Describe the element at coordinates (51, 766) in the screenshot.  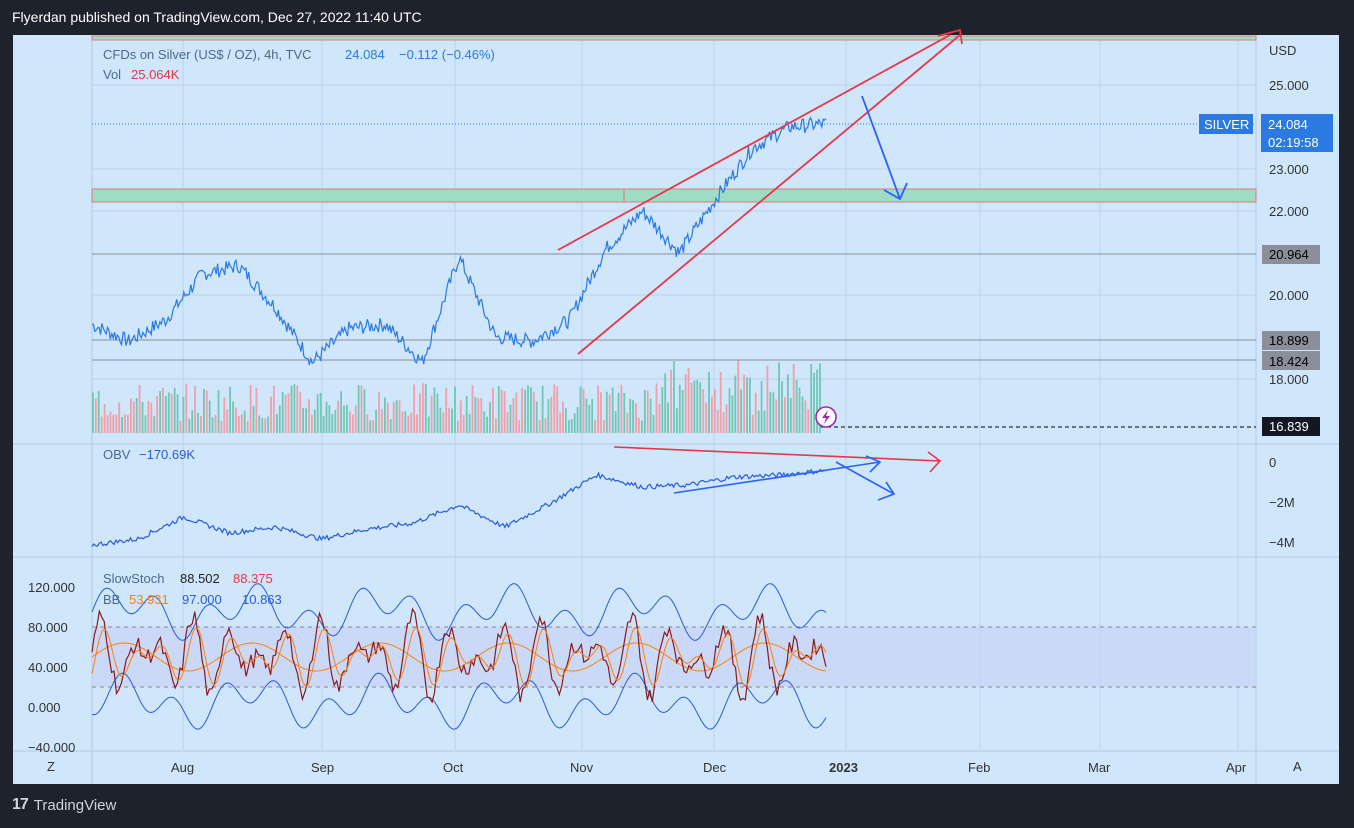
I see `z-button: Z` at that location.